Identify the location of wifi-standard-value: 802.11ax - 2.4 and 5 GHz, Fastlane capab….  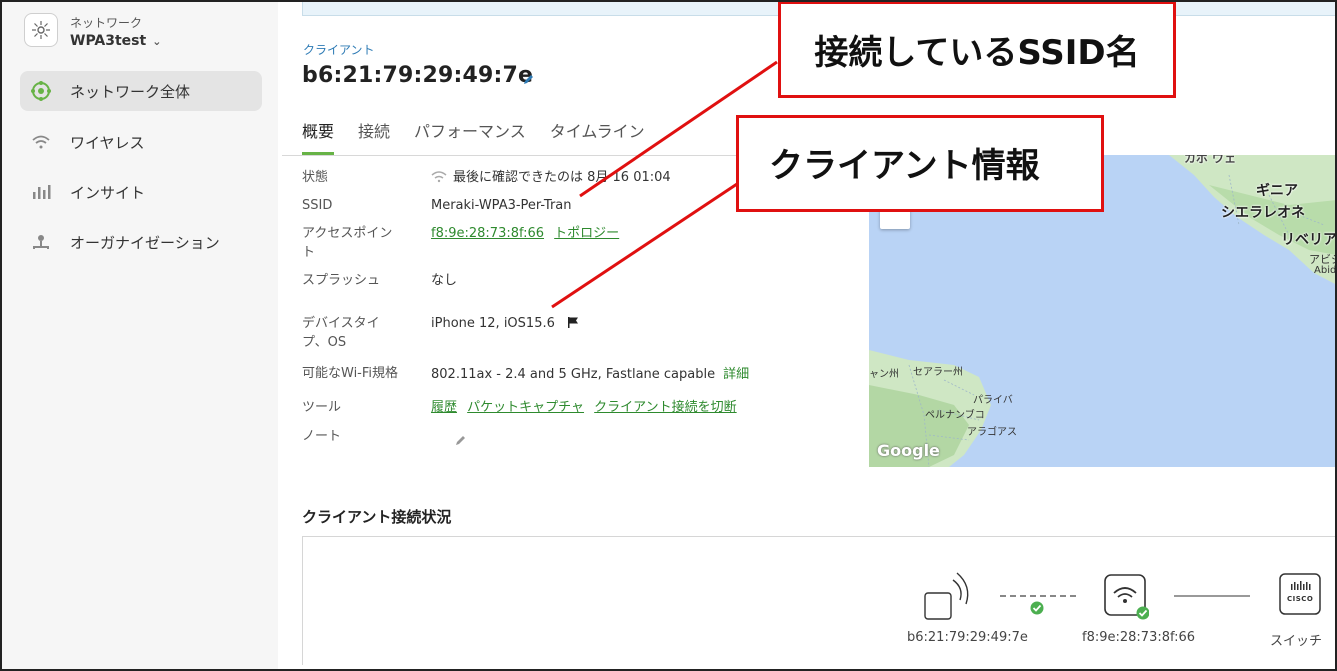
(573, 374).